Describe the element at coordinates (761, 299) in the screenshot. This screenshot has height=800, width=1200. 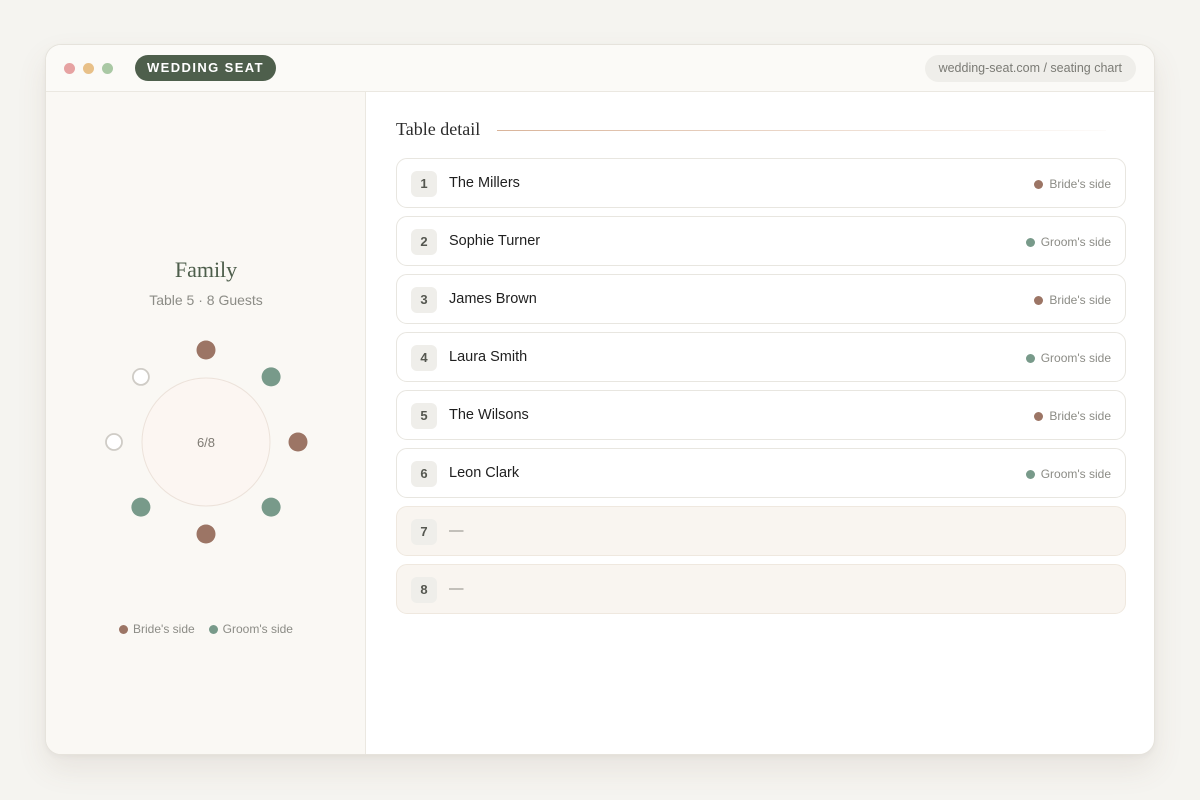
I see `seat-row: 3 James Brown Bride's side` at that location.